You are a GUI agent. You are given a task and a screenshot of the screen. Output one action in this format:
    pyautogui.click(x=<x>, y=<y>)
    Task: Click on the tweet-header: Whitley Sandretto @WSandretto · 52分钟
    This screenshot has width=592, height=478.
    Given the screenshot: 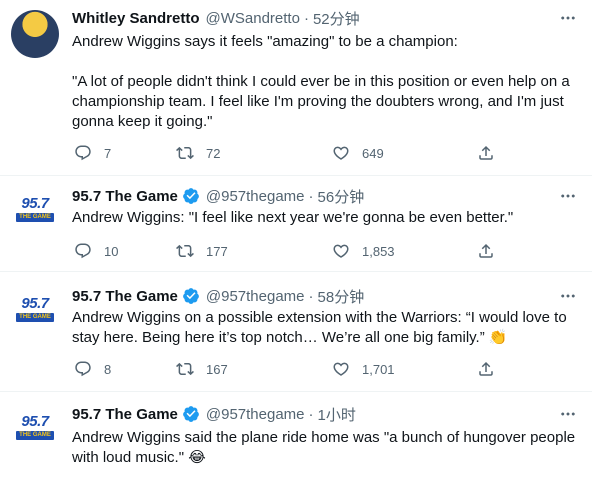 What is the action you would take?
    pyautogui.click(x=216, y=18)
    